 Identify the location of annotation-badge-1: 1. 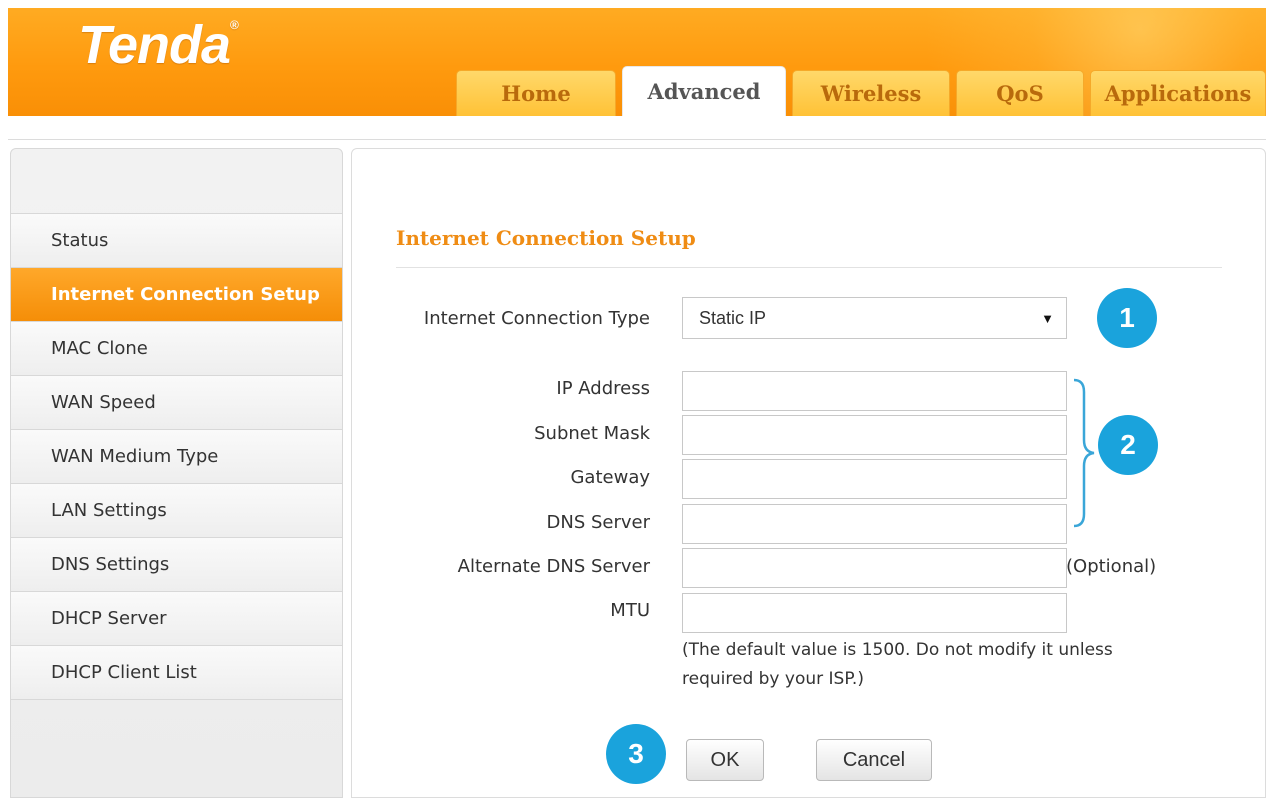
(1127, 318).